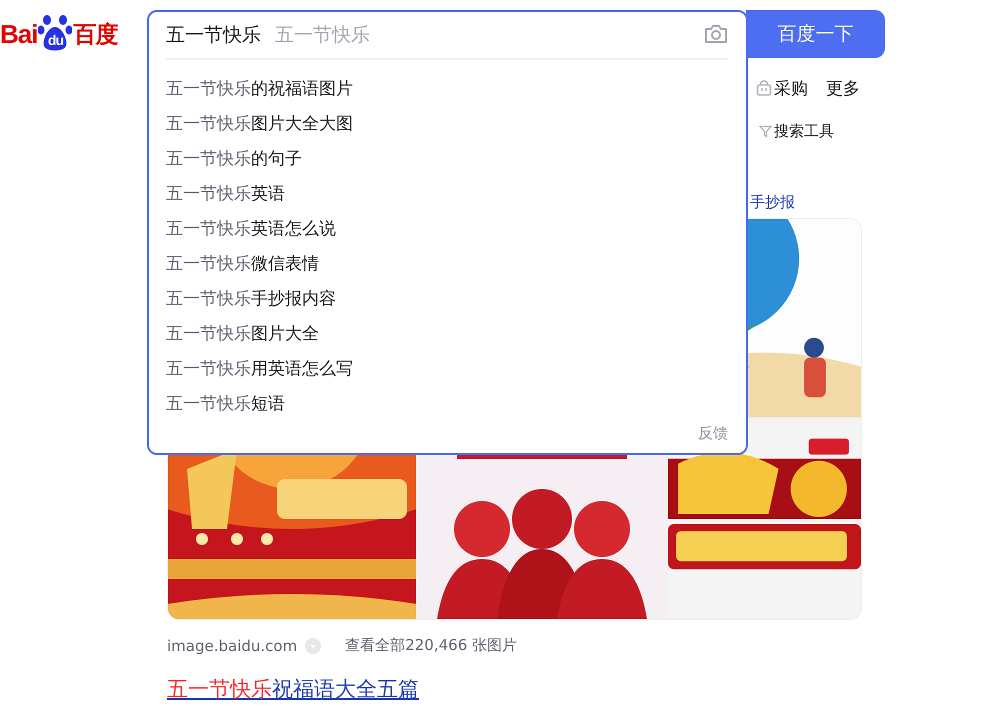  What do you see at coordinates (447, 229) in the screenshot?
I see `suggestion-item: 五一节快乐英语怎么说` at bounding box center [447, 229].